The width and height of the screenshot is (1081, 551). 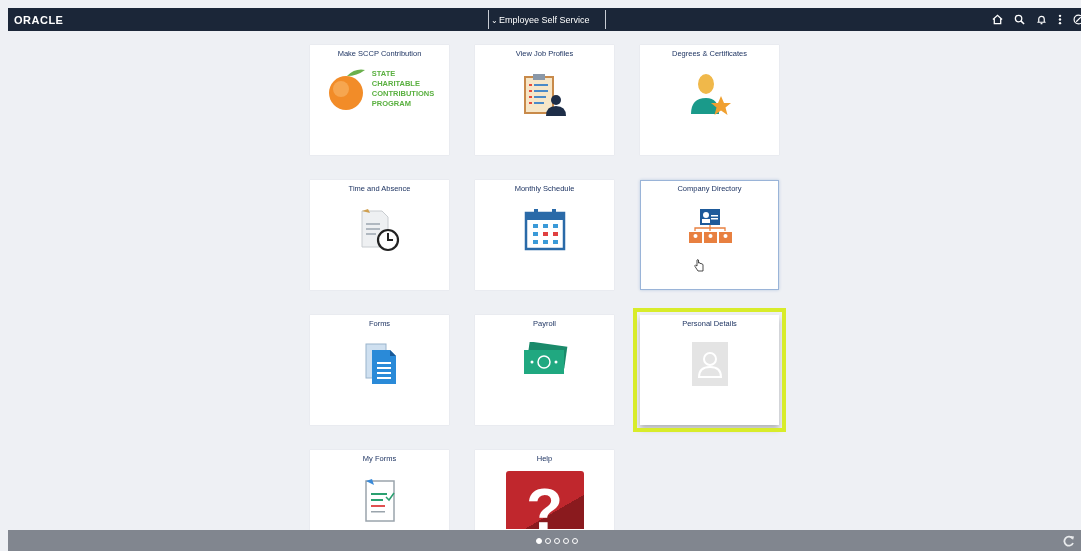 What do you see at coordinates (699, 265) in the screenshot?
I see `hand-cursor-icon` at bounding box center [699, 265].